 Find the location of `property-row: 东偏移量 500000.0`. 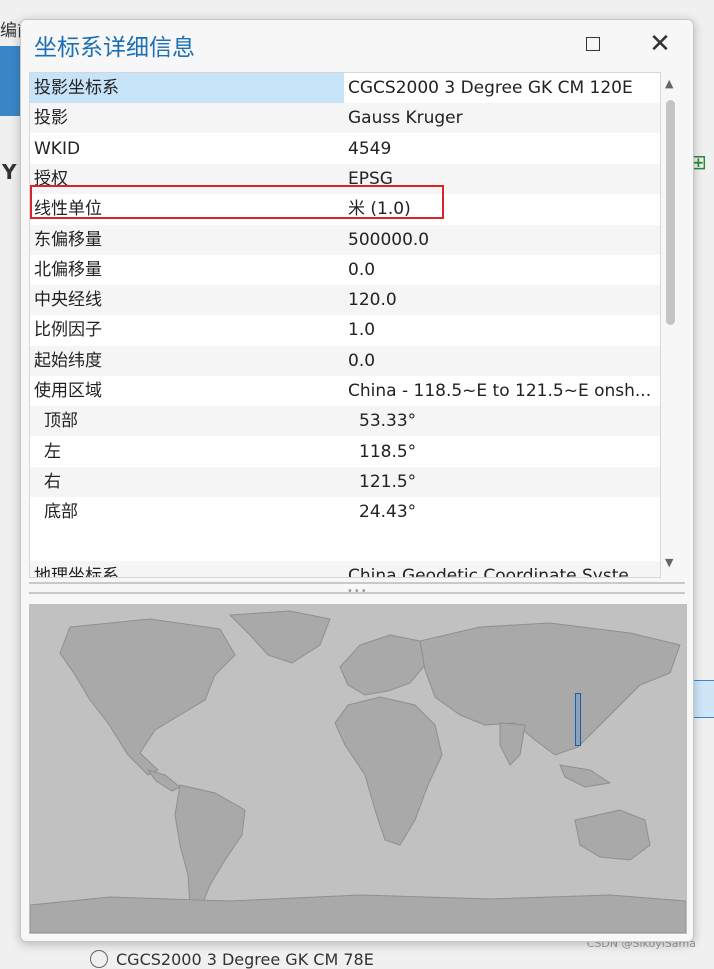

property-row: 东偏移量 500000.0 is located at coordinates (345, 239).